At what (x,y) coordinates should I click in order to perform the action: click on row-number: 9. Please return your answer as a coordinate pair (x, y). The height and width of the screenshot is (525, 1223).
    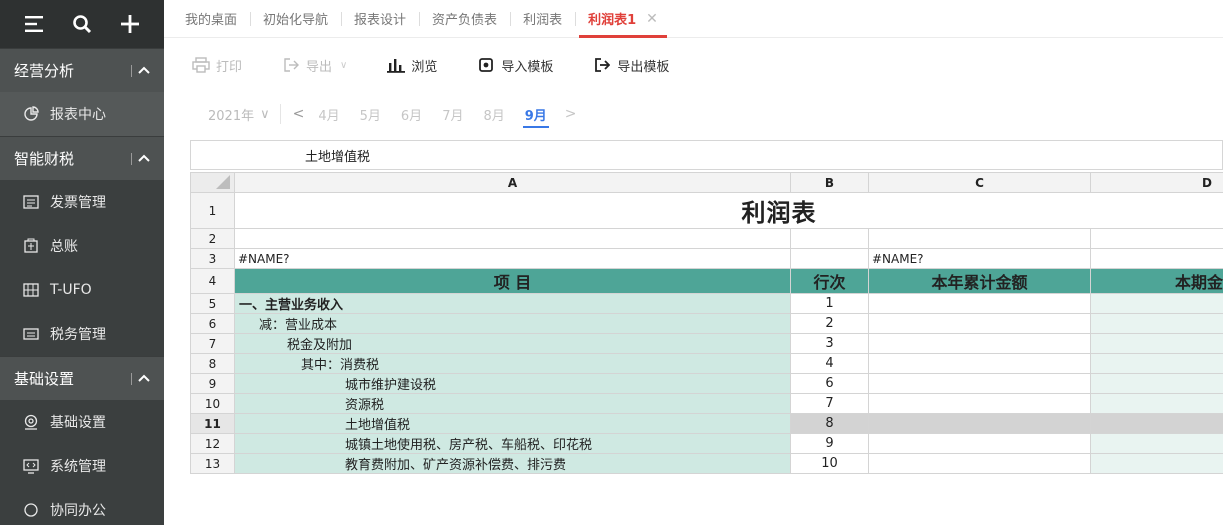
    Looking at the image, I should click on (212, 383).